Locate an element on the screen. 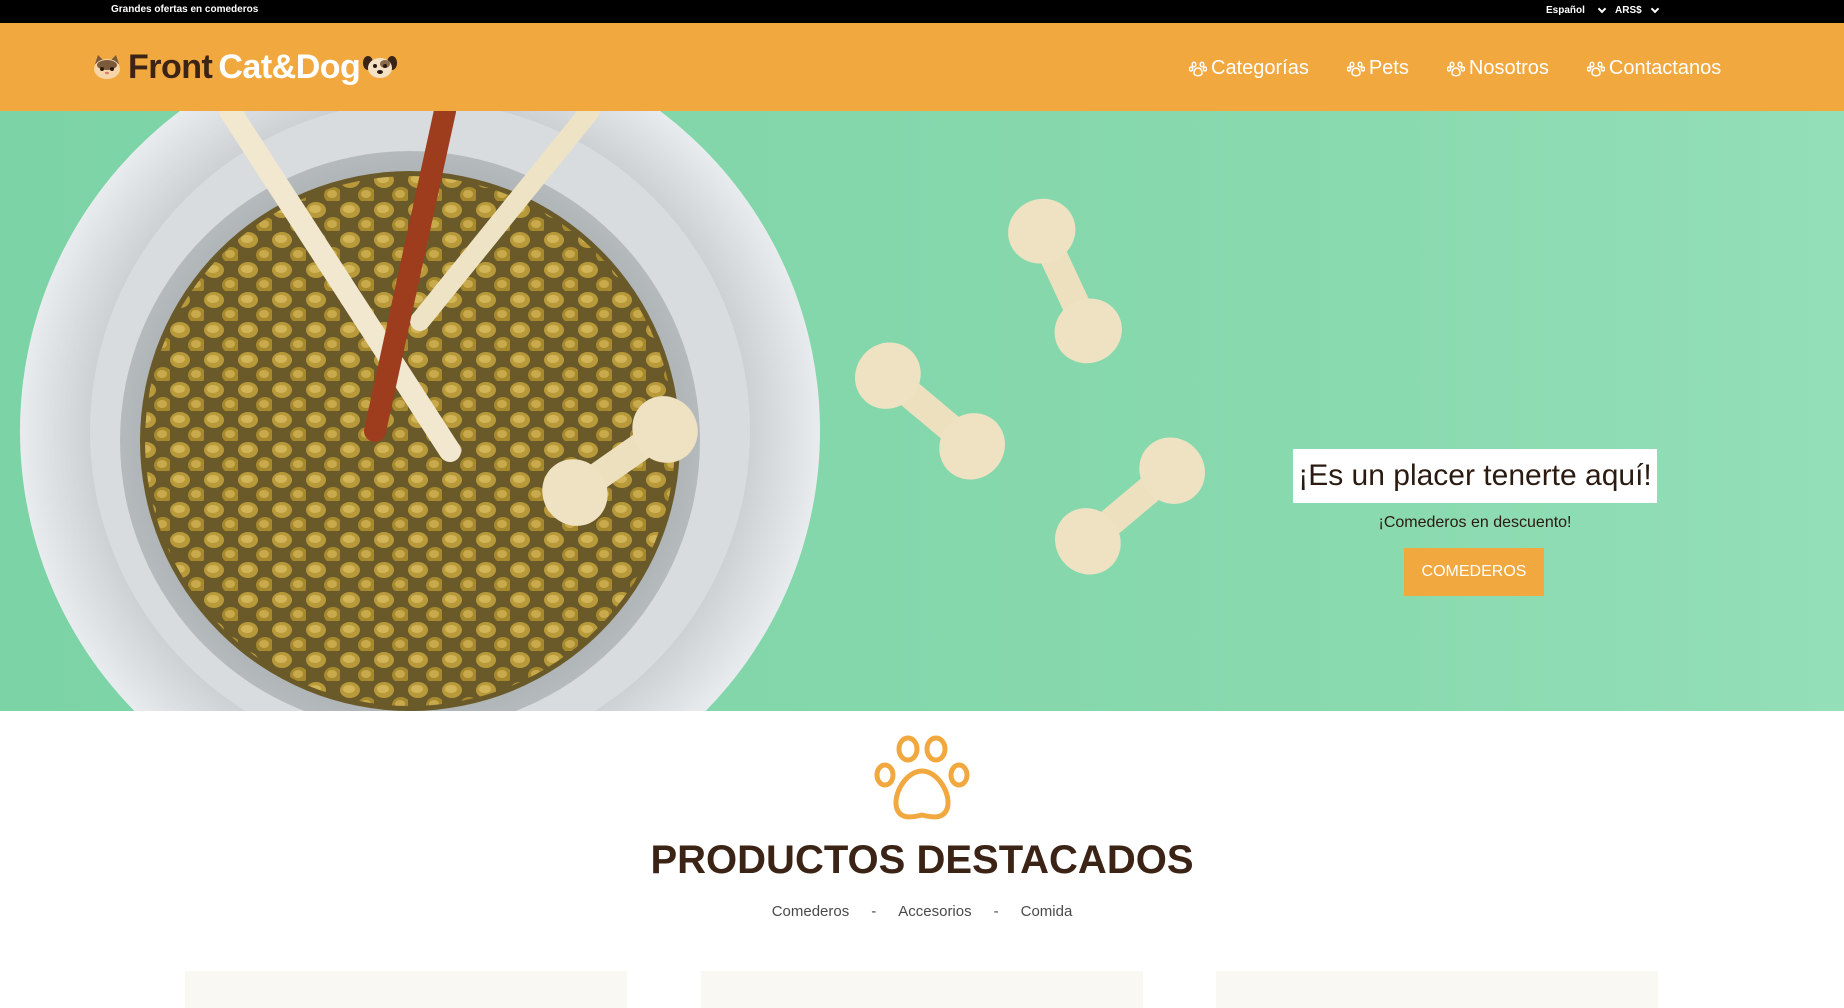 This screenshot has height=1008, width=1844. nav-item-categorias: Categorías is located at coordinates (1249, 68).